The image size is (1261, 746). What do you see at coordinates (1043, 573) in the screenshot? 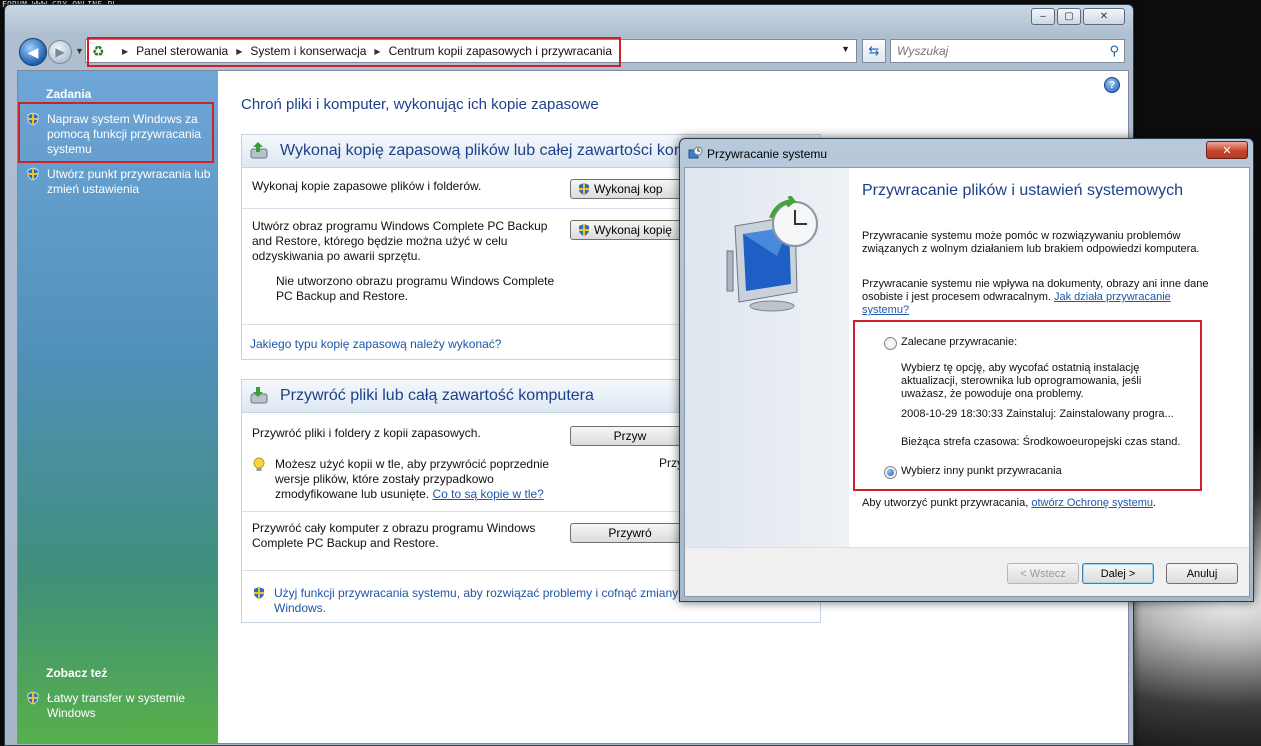
I see `back-button-dialog: < Wstecz` at bounding box center [1043, 573].